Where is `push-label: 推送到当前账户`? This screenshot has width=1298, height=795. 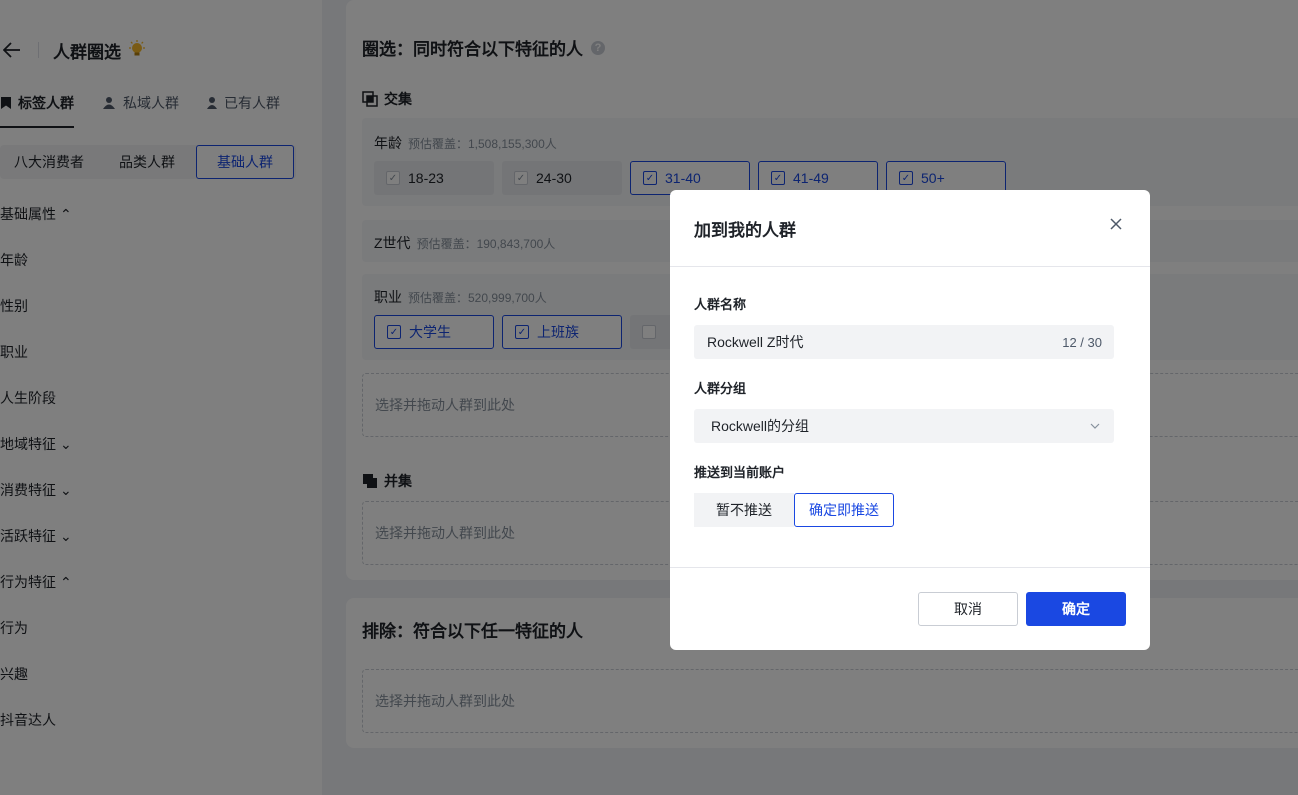 push-label: 推送到当前账户 is located at coordinates (740, 472).